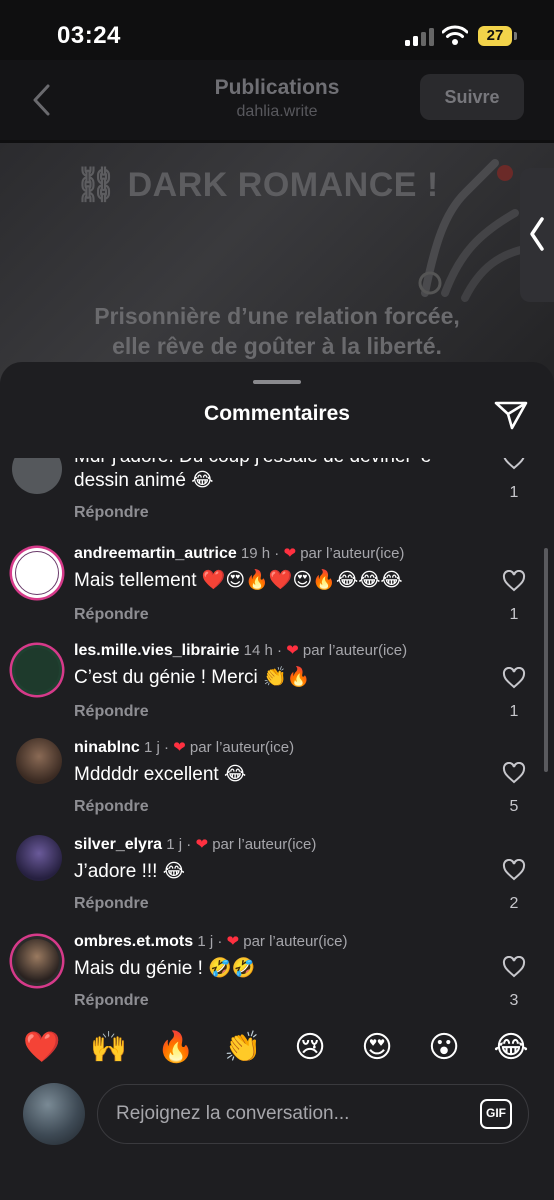 This screenshot has width=554, height=1200. I want to click on hand-illustration, so click(476, 230).